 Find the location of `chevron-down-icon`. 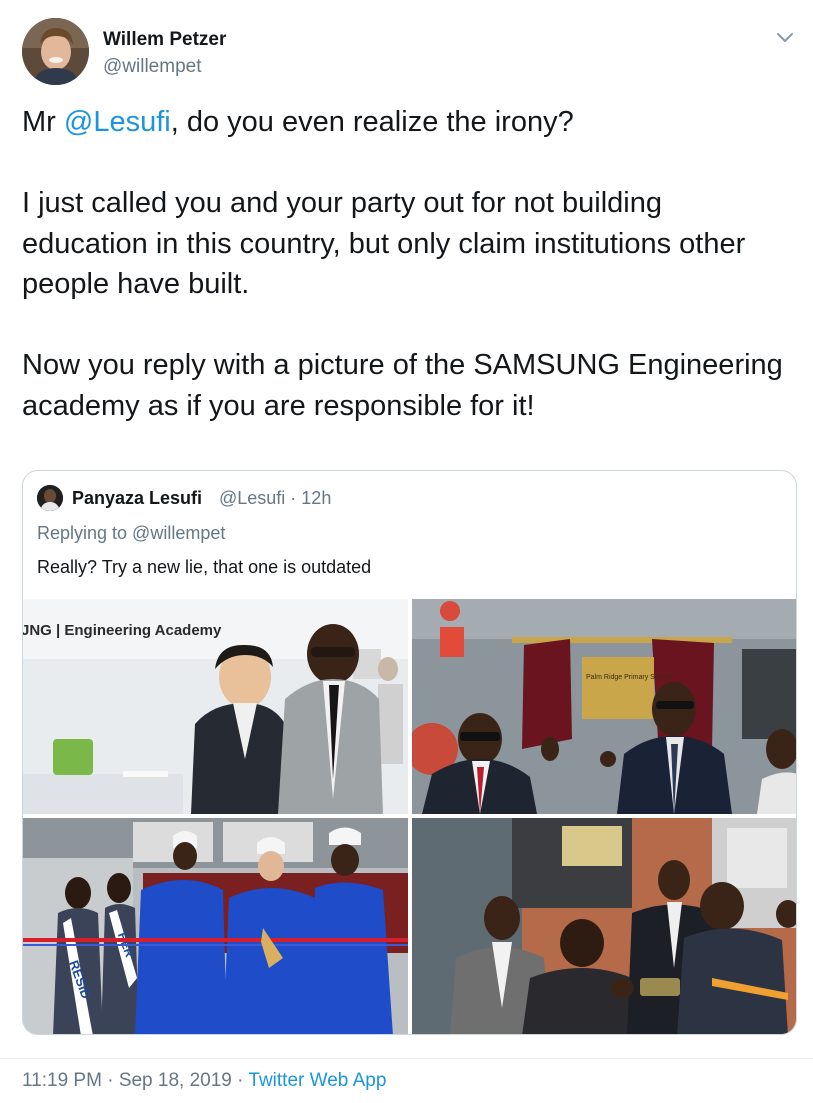

chevron-down-icon is located at coordinates (785, 37).